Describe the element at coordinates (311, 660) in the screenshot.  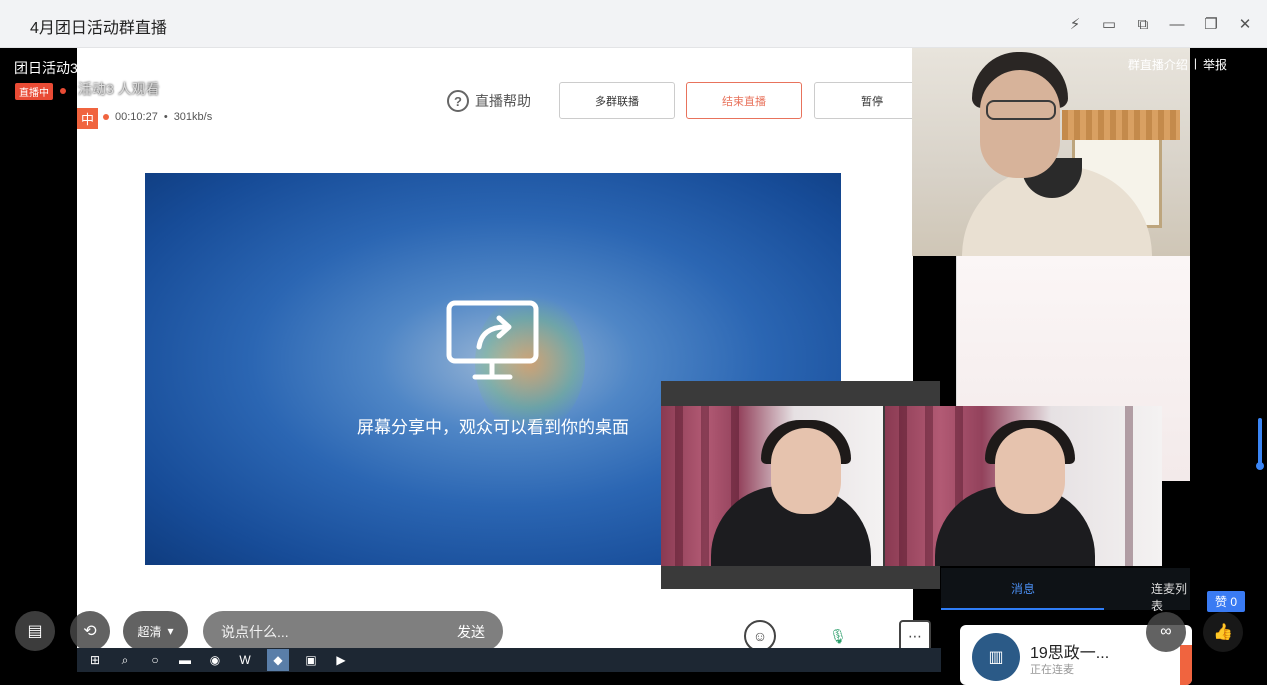
I see `app-icon: ▣` at that location.